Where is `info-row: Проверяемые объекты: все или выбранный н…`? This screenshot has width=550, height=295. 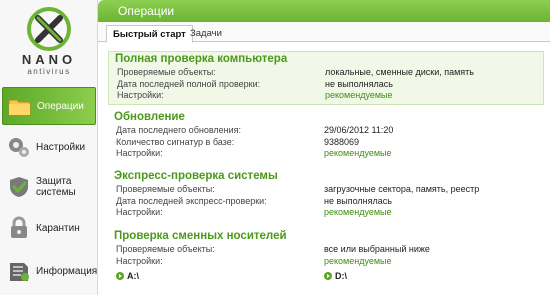 info-row: Проверяемые объекты: все или выбранный н… is located at coordinates (326, 250).